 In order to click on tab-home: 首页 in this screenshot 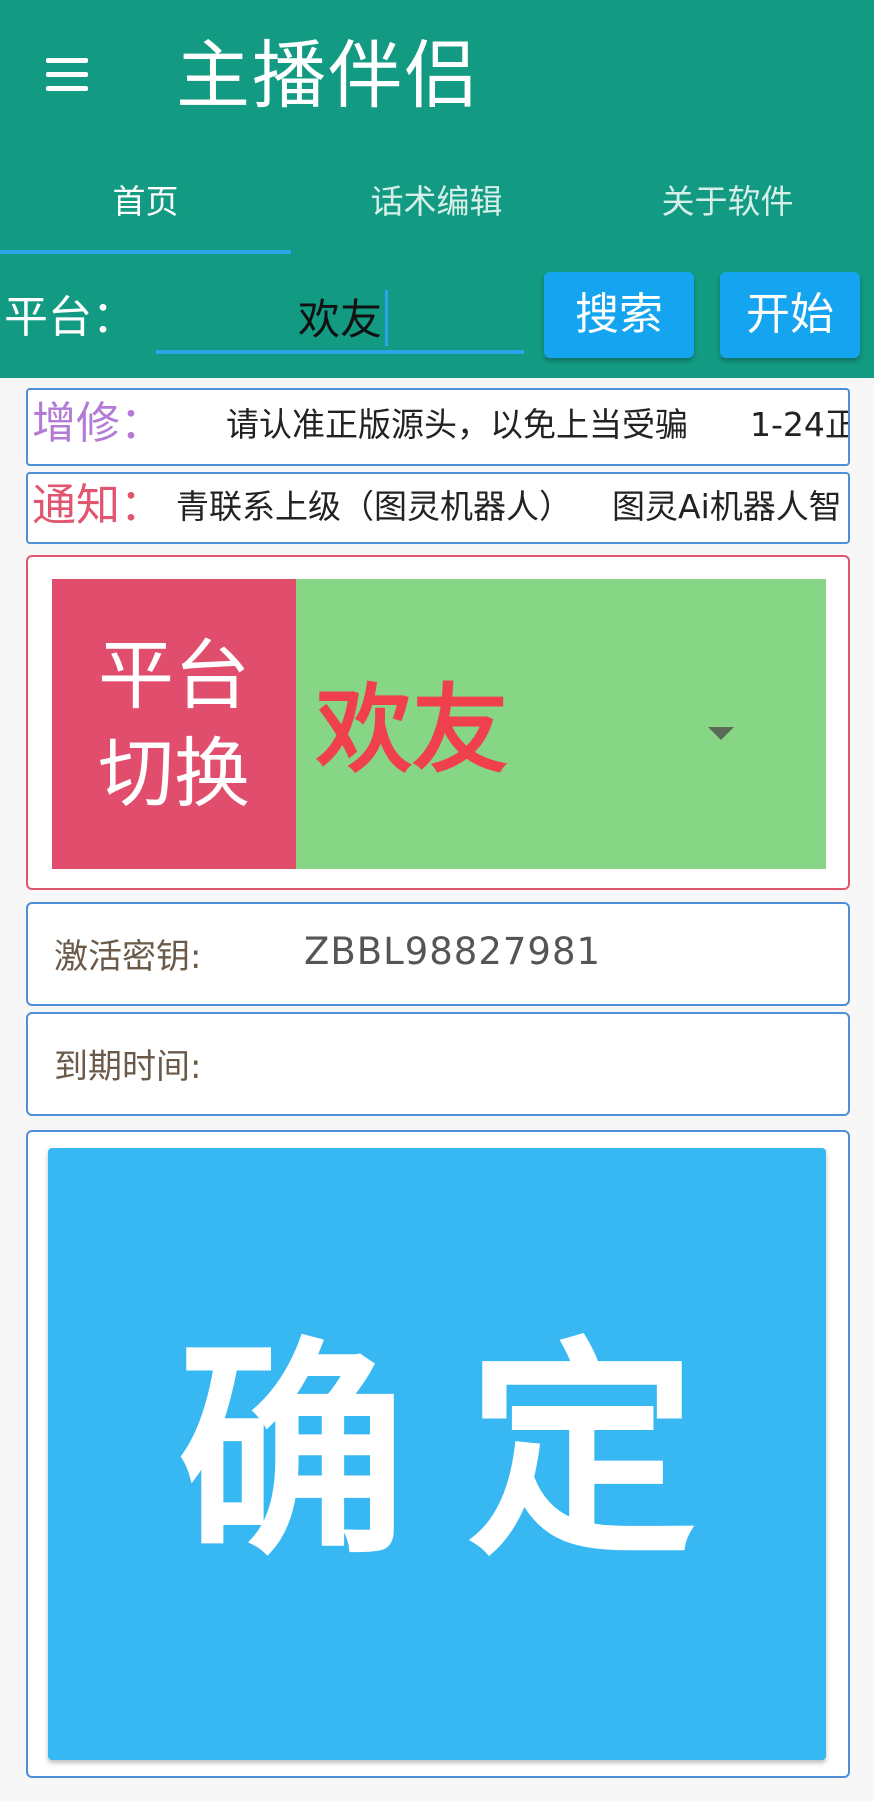, I will do `click(145, 212)`.